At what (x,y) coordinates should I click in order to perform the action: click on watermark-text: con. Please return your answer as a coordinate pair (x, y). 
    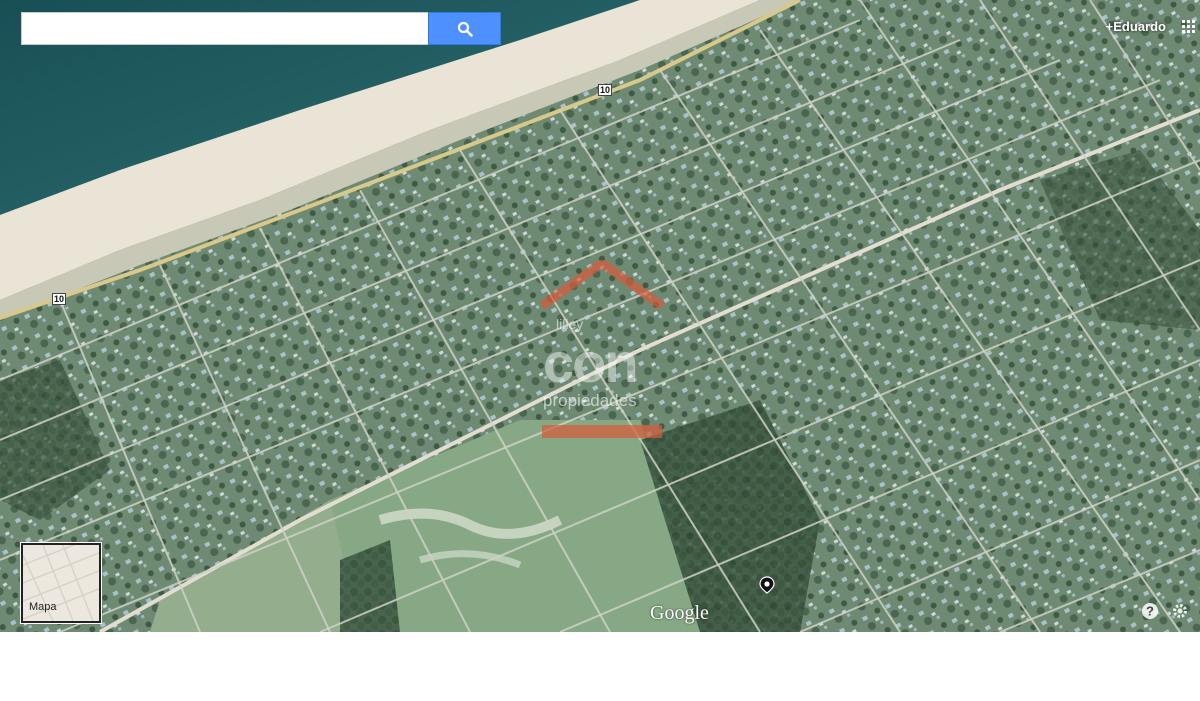
    Looking at the image, I should click on (591, 362).